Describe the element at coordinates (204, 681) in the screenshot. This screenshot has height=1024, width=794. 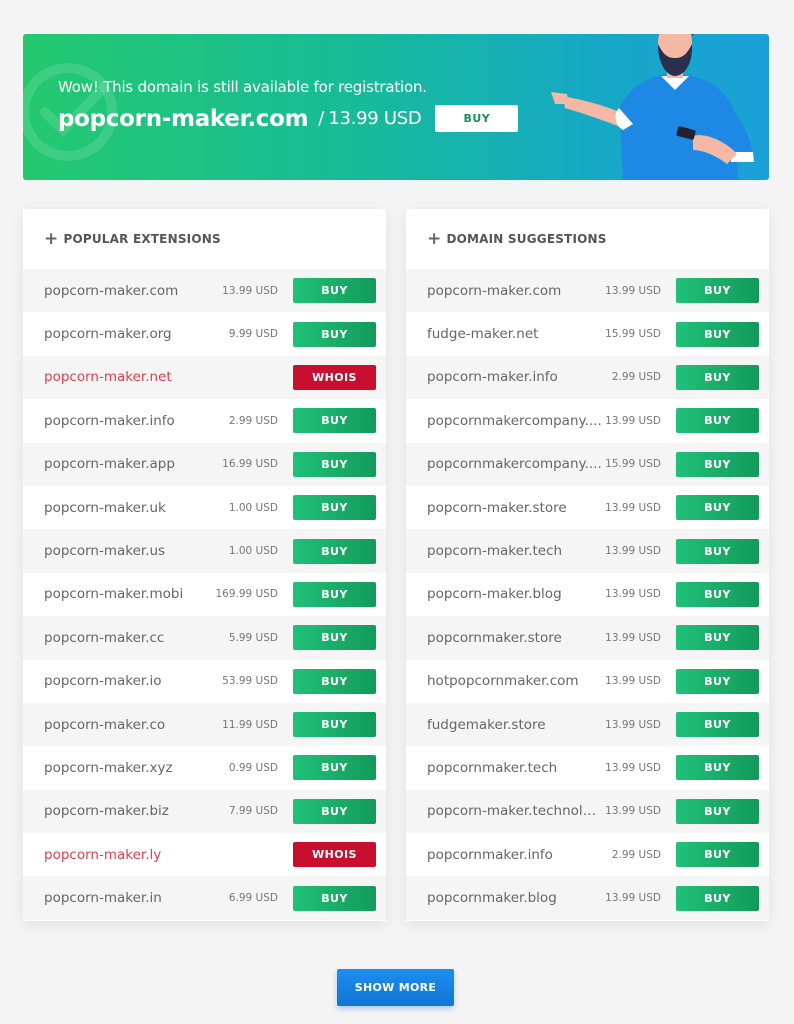
I see `domain-row: popcorn-maker.io 53.99 USD BUY` at that location.